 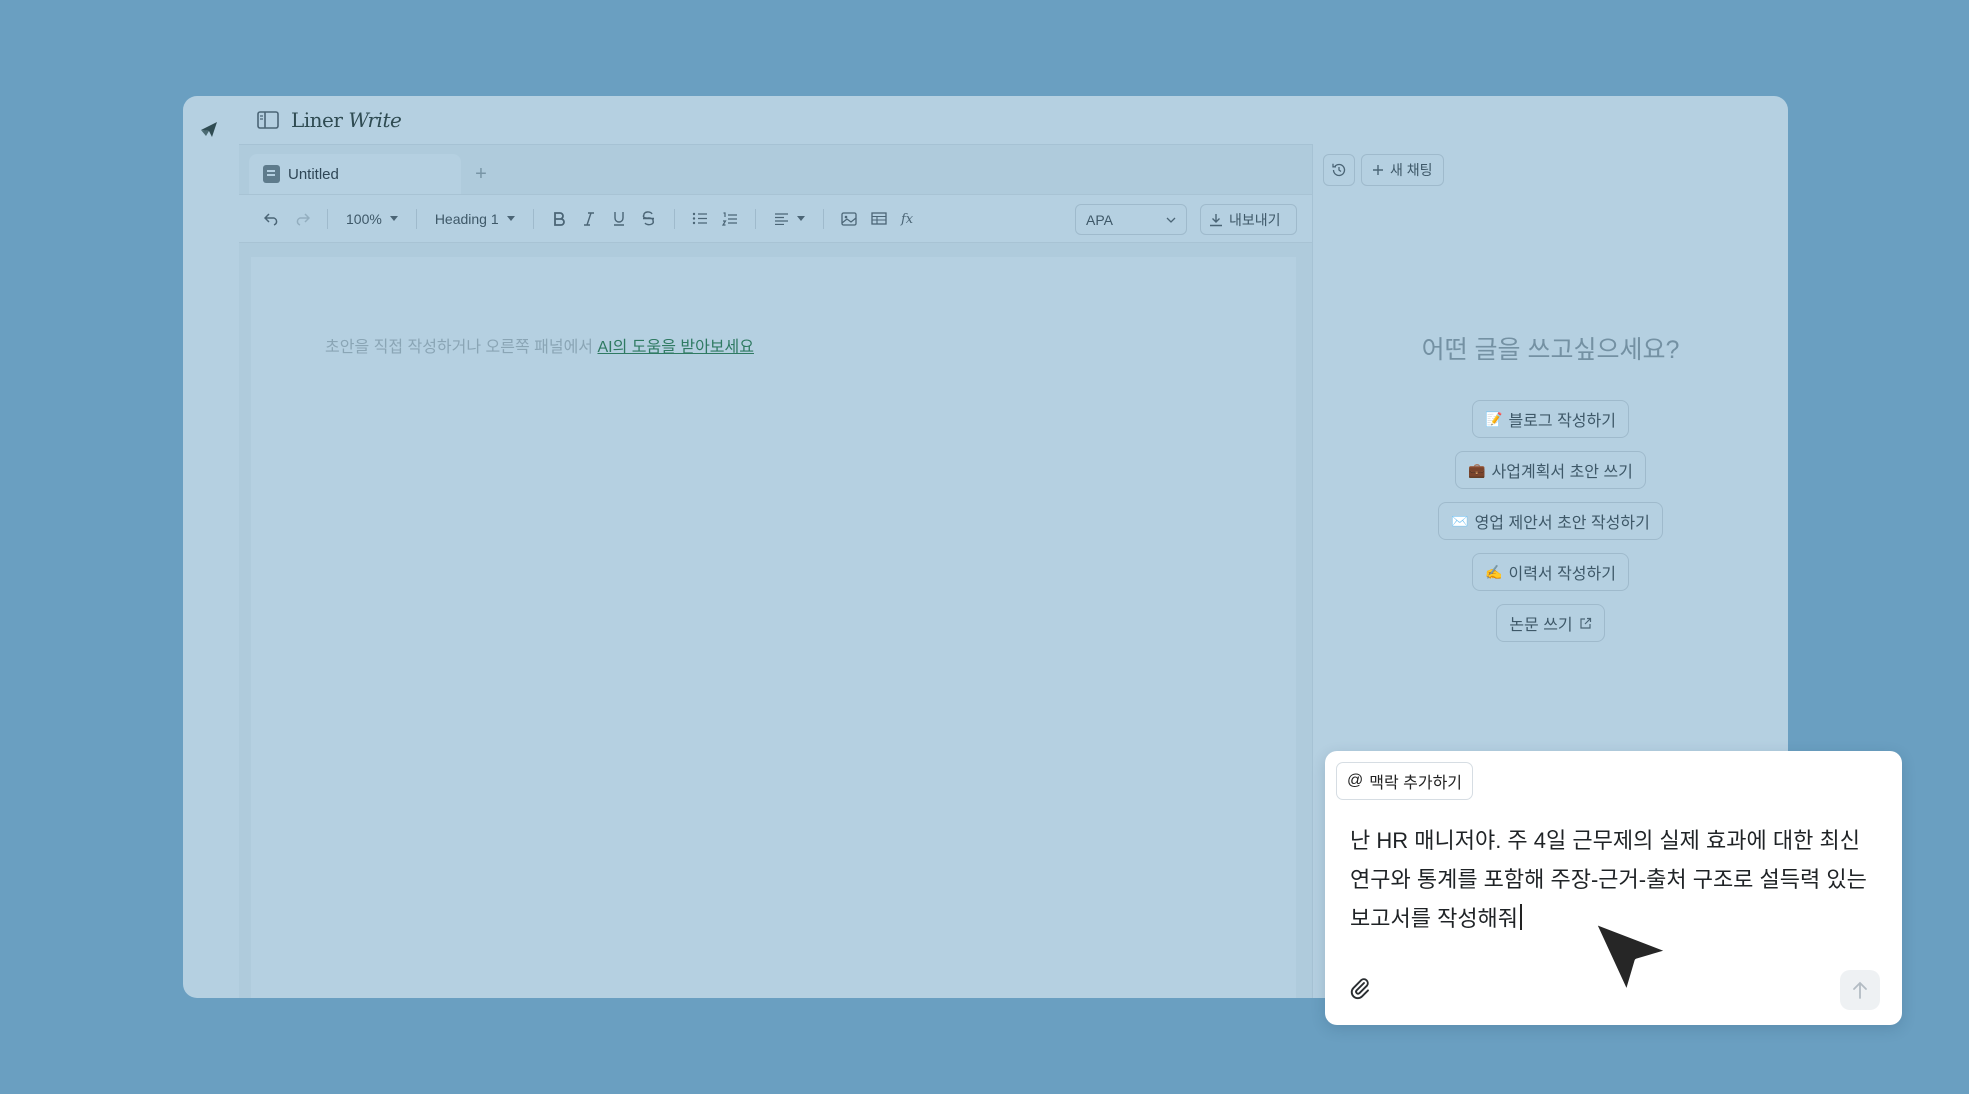 What do you see at coordinates (313, 174) in the screenshot?
I see `tab-label: Untitled` at bounding box center [313, 174].